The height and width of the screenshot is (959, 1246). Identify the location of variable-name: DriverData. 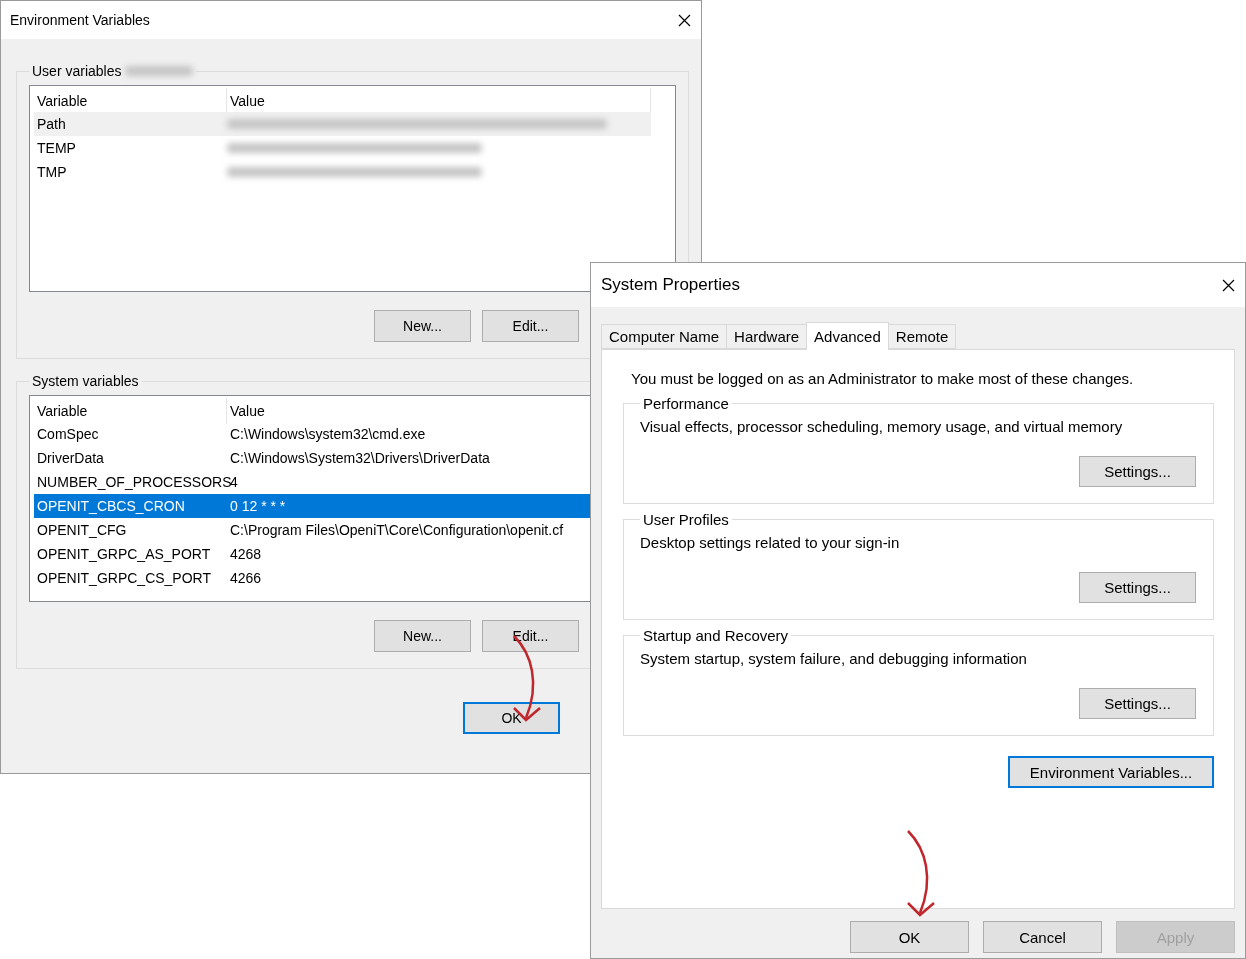
(70, 458).